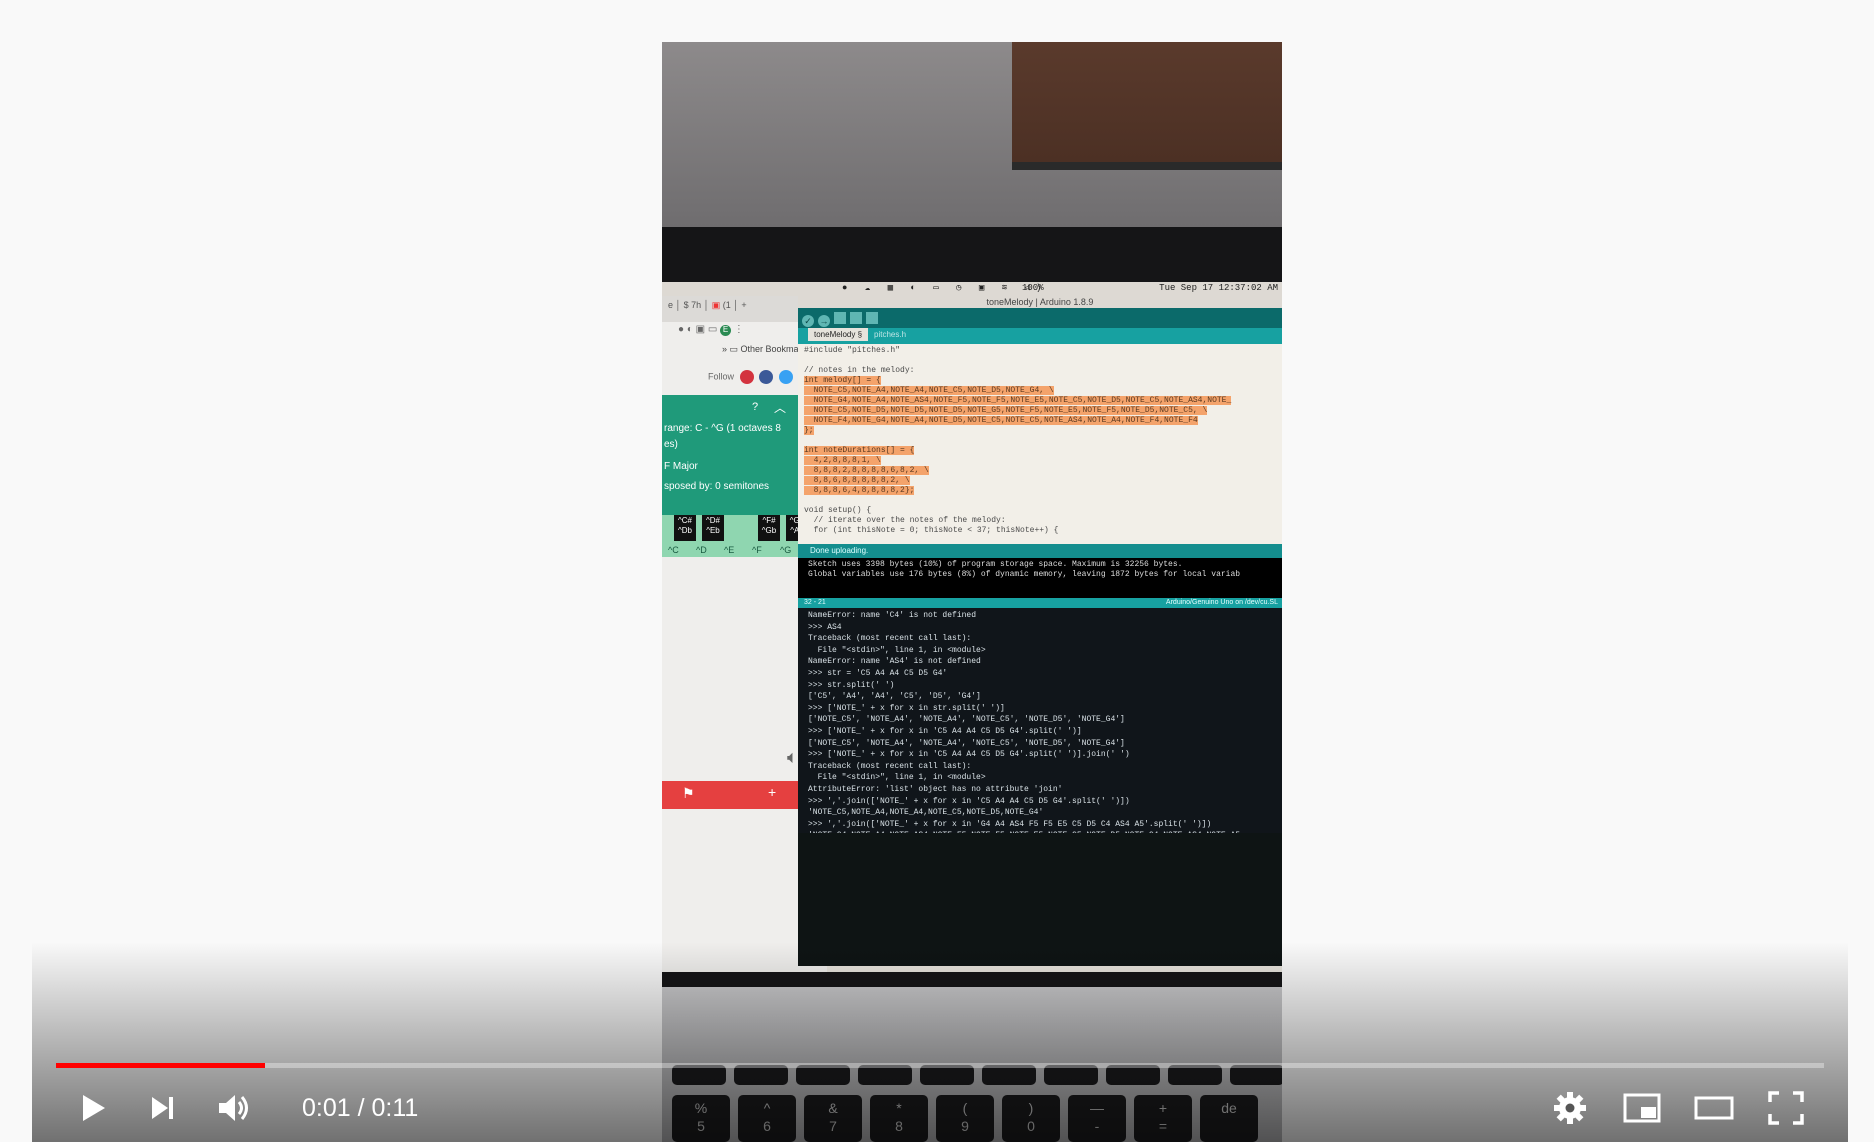  I want to click on code-line: #include "pitches.h", so click(852, 350).